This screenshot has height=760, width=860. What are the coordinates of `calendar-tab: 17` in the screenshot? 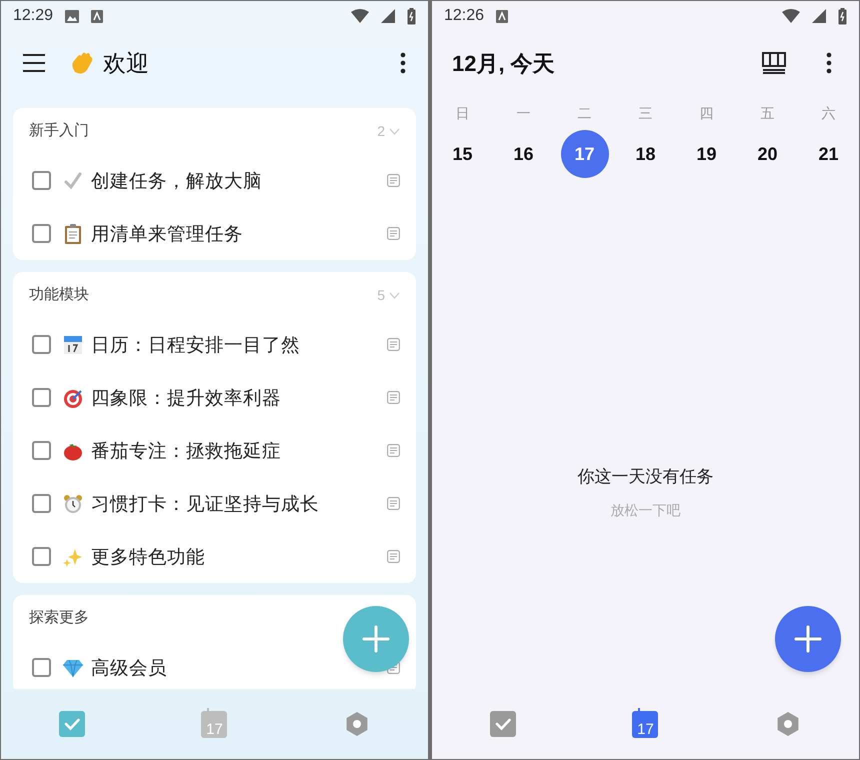 It's located at (645, 724).